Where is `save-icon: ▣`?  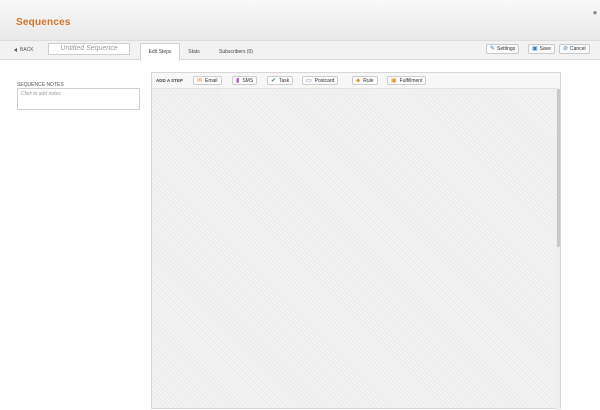
save-icon: ▣ is located at coordinates (535, 49).